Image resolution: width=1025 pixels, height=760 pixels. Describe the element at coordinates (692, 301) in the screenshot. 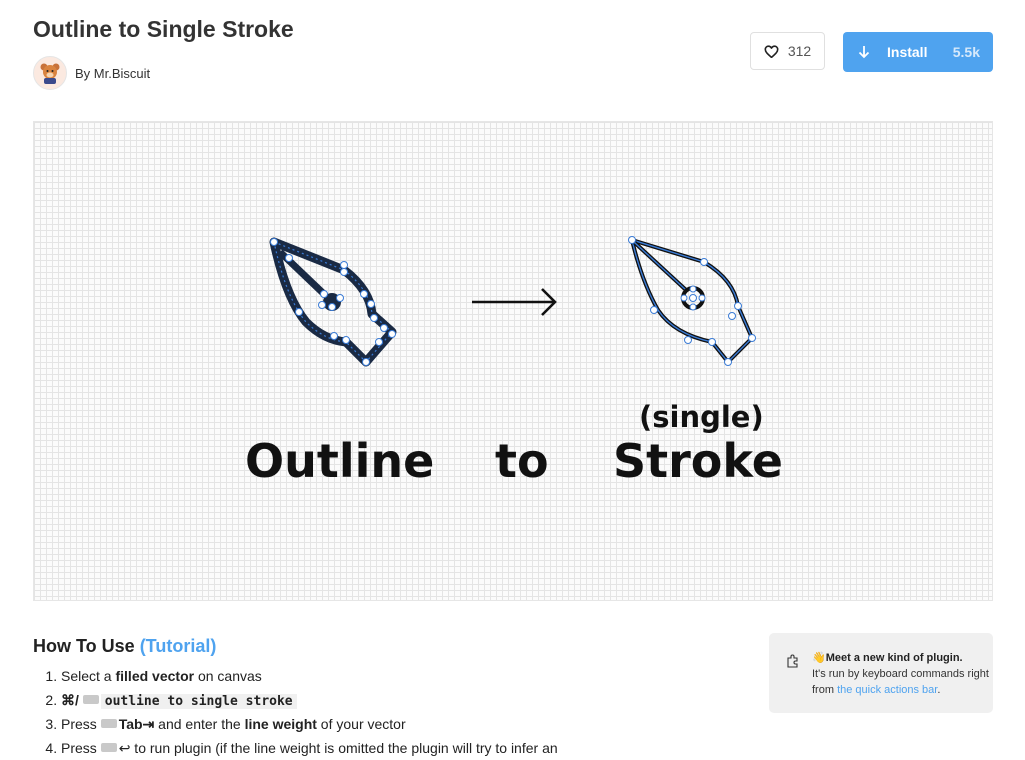

I see `single-stroke-pen-nib-icon` at that location.